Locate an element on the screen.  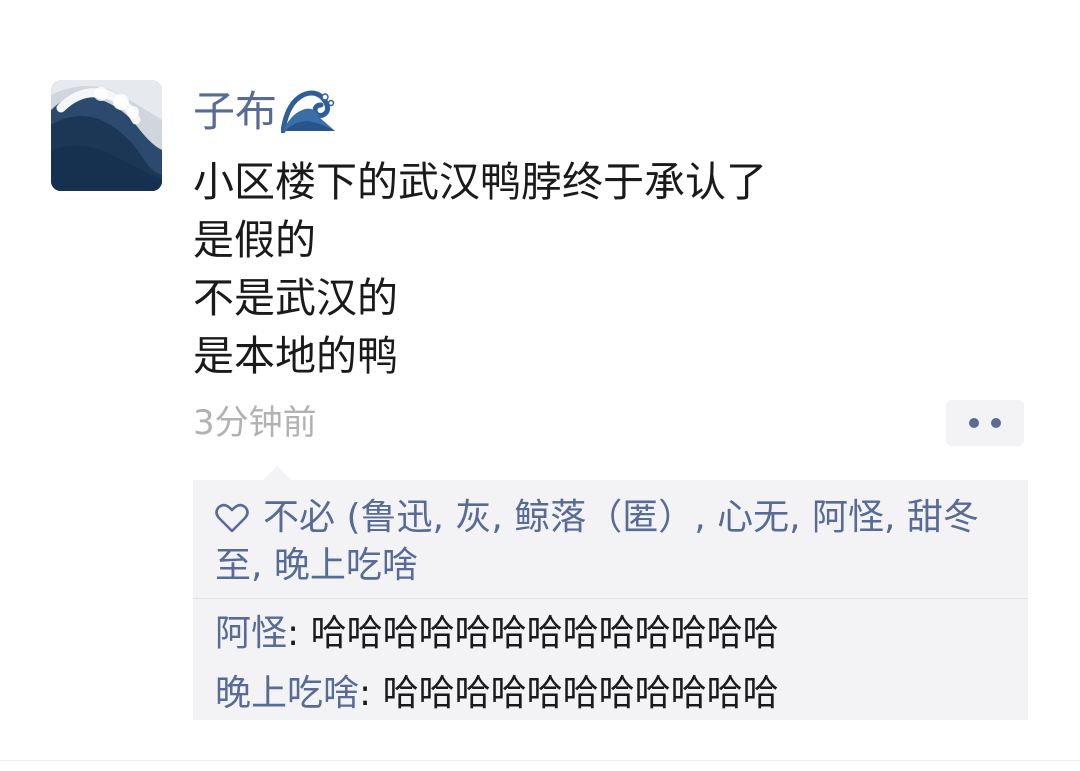
comment-text: 哈哈哈哈哈哈哈哈哈哈哈哈哈 is located at coordinates (544, 633).